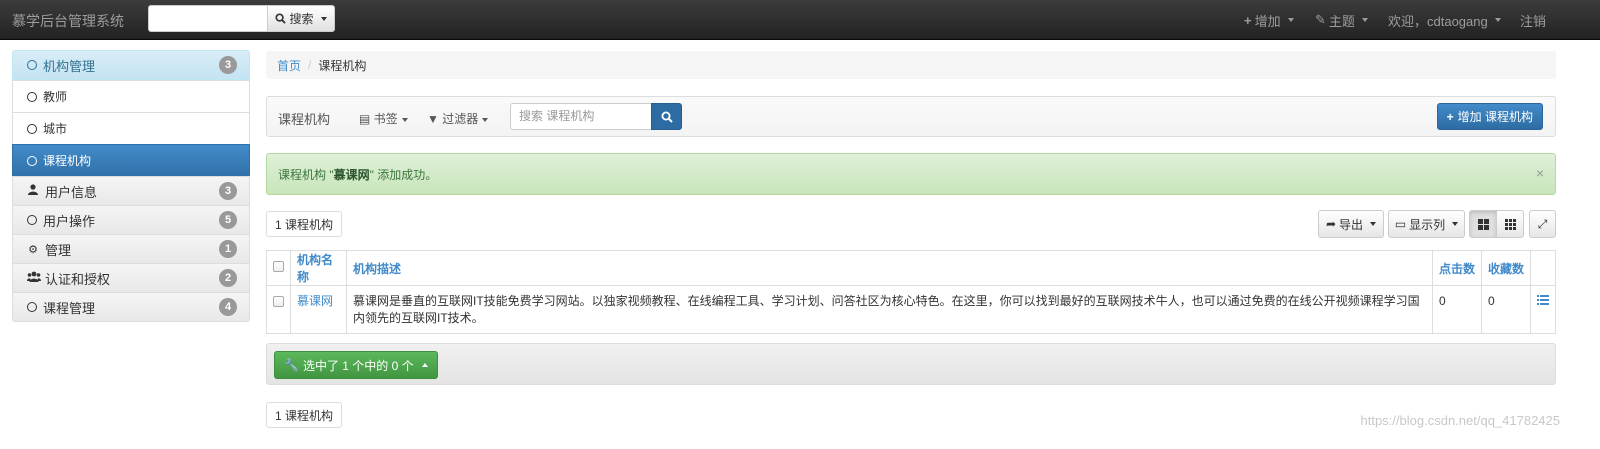  Describe the element at coordinates (304, 119) in the screenshot. I see `page-title: 课程机构` at that location.